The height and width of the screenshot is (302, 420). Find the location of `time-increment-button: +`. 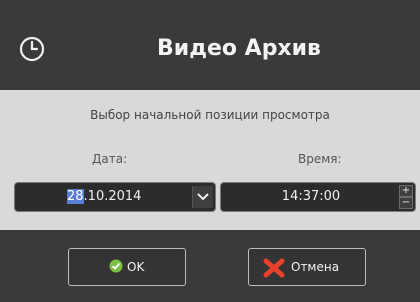

time-increment-button: + is located at coordinates (406, 191).